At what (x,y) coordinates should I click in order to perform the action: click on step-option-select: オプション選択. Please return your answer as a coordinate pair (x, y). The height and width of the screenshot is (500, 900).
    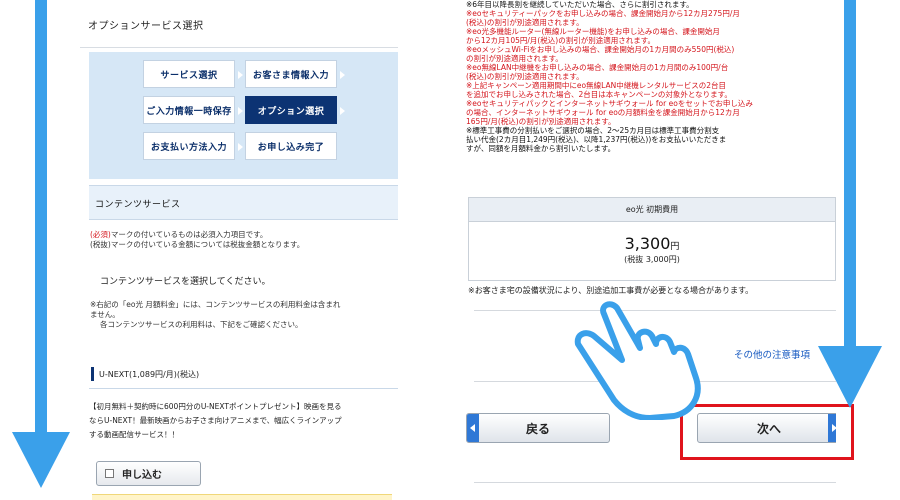
    Looking at the image, I should click on (295, 110).